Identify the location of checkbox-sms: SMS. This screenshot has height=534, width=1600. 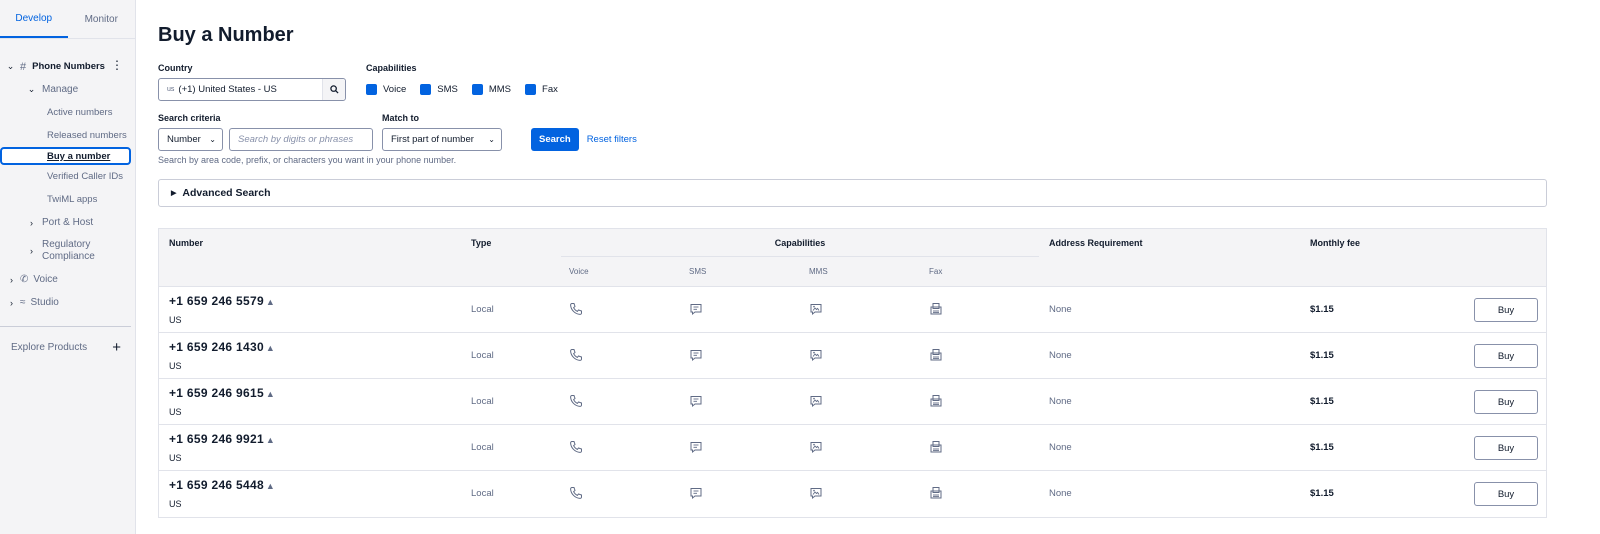
(439, 89).